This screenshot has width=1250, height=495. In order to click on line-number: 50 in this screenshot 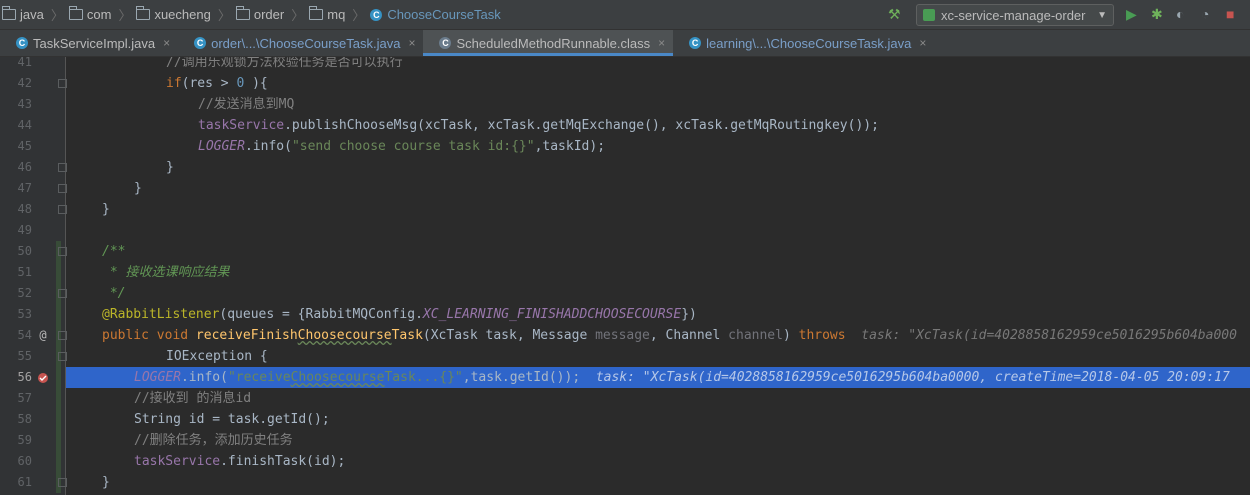, I will do `click(24, 251)`.